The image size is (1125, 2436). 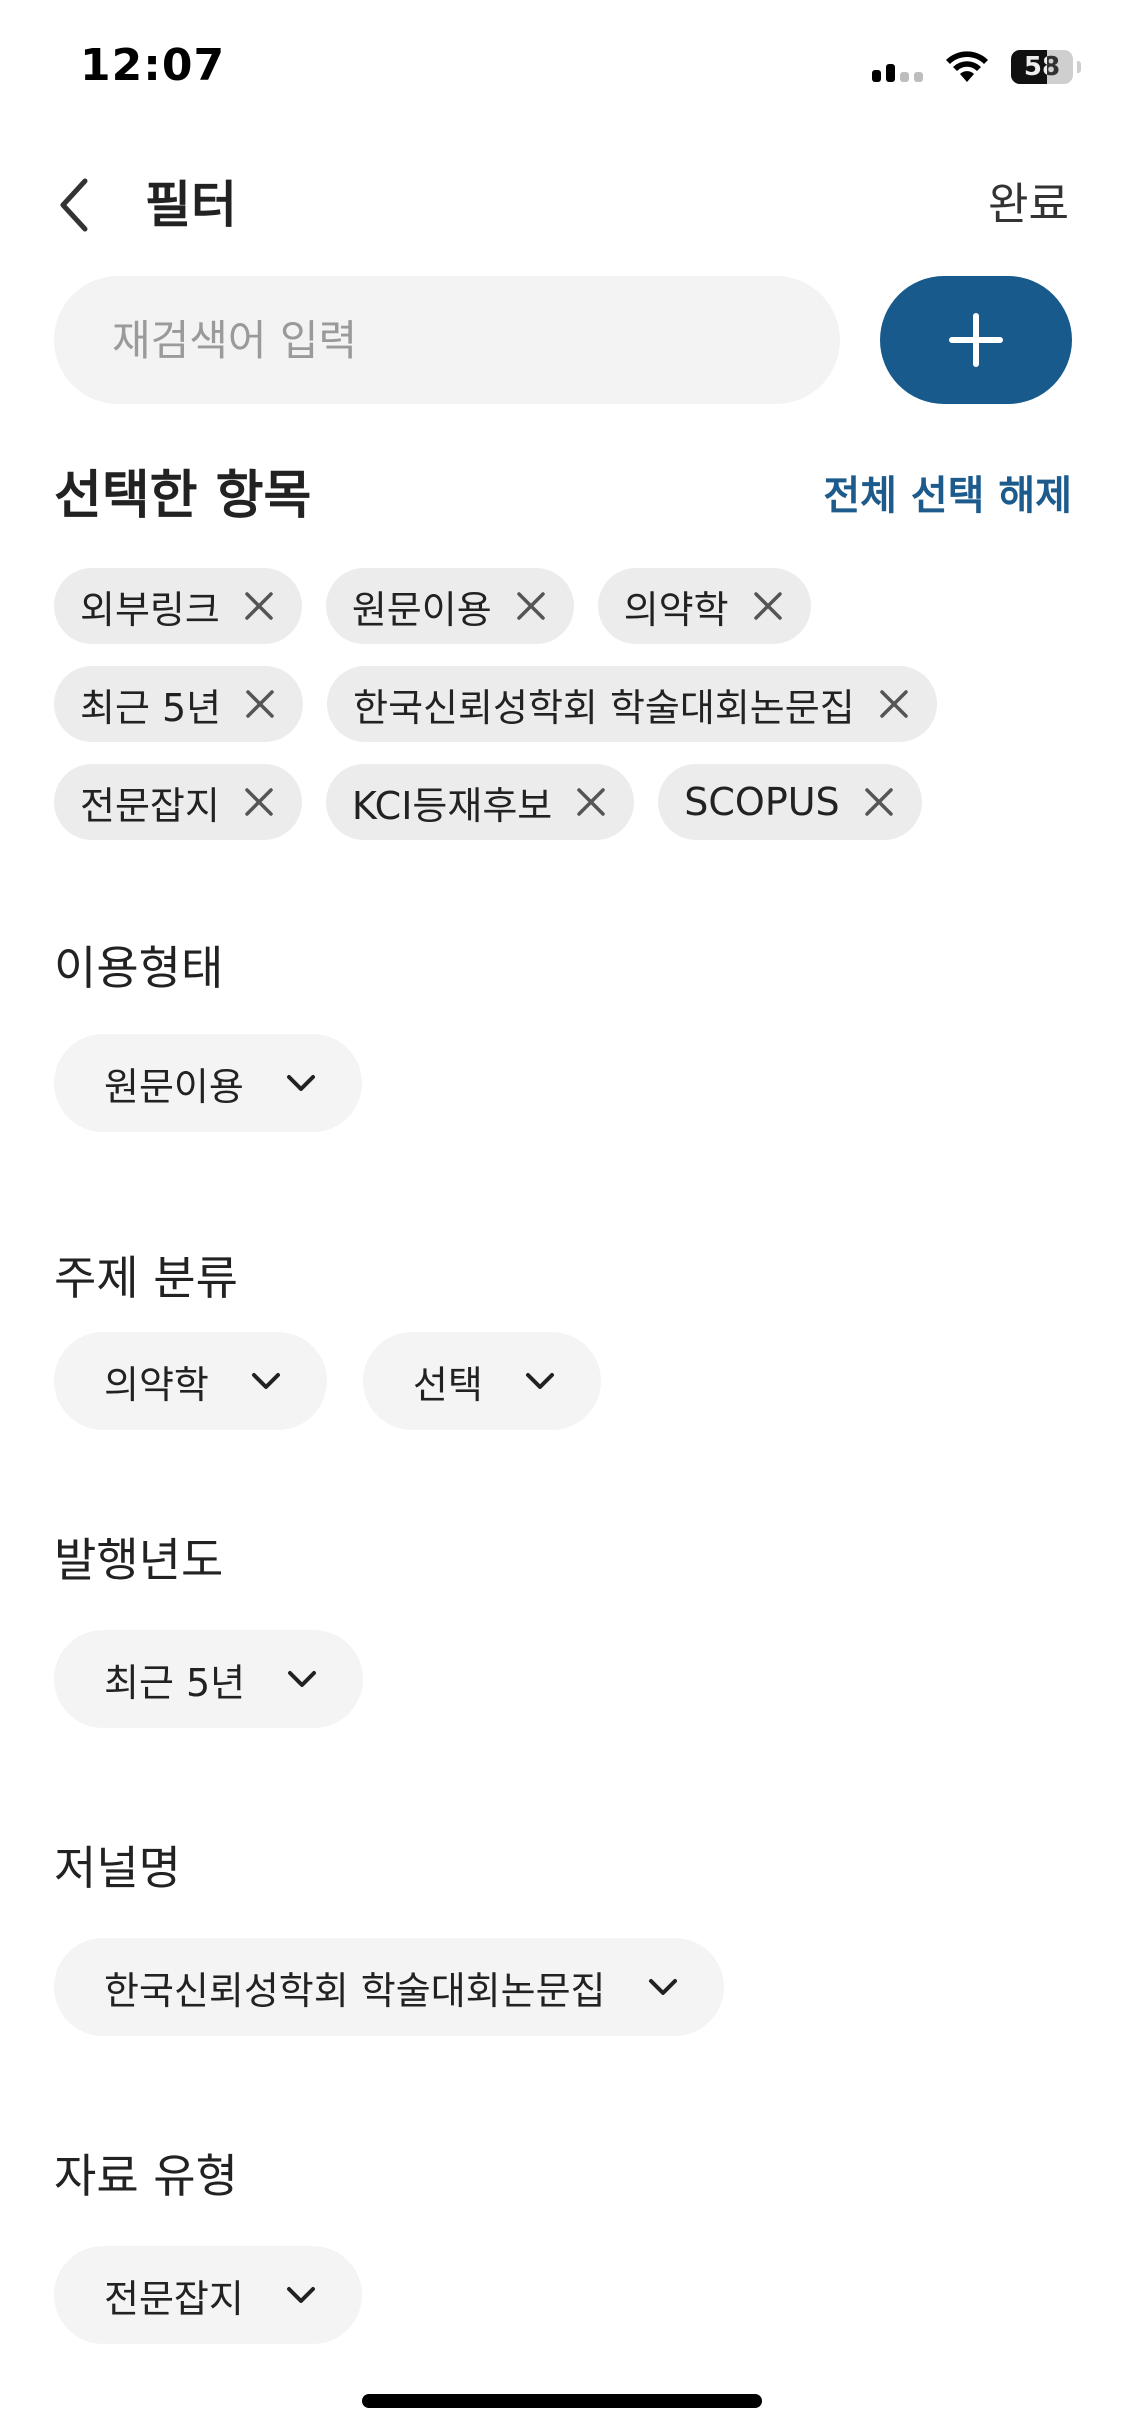 What do you see at coordinates (1028, 205) in the screenshot?
I see `done-button: 완료` at bounding box center [1028, 205].